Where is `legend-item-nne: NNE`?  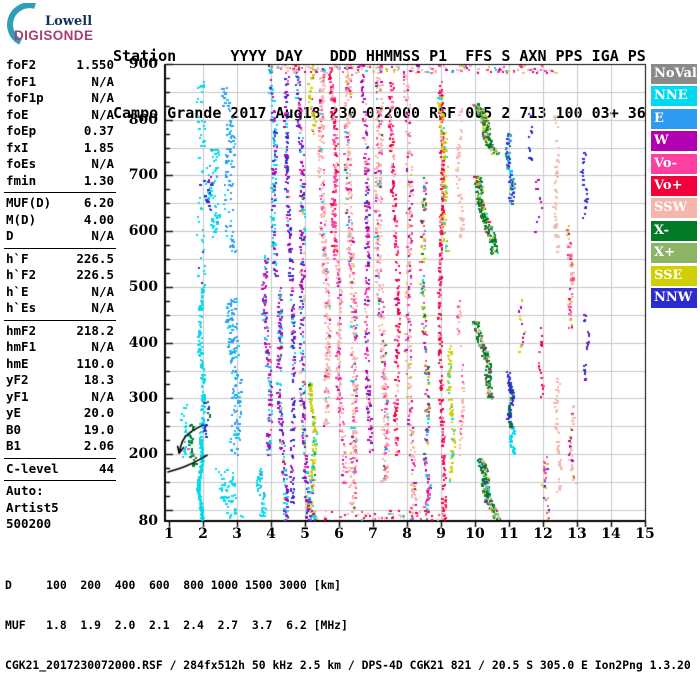
legend-item-nne: NNE is located at coordinates (674, 96).